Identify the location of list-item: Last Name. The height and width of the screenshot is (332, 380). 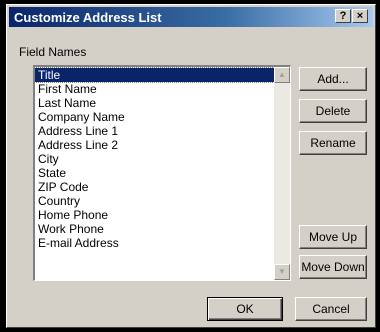
(154, 103).